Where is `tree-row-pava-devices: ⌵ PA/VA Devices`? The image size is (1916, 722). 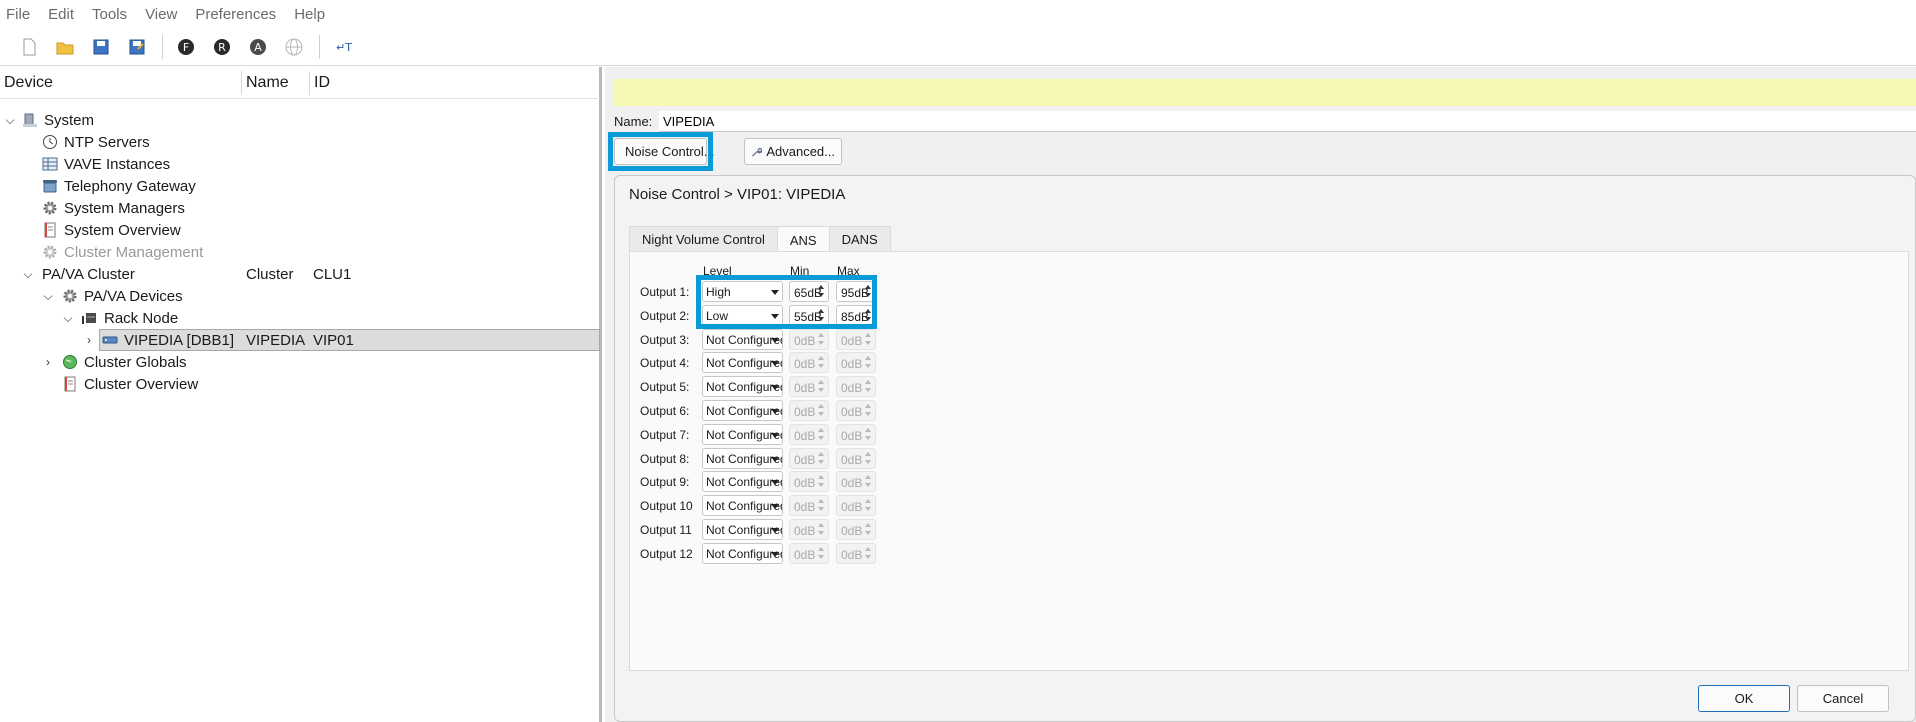 tree-row-pava-devices: ⌵ PA/VA Devices is located at coordinates (300, 296).